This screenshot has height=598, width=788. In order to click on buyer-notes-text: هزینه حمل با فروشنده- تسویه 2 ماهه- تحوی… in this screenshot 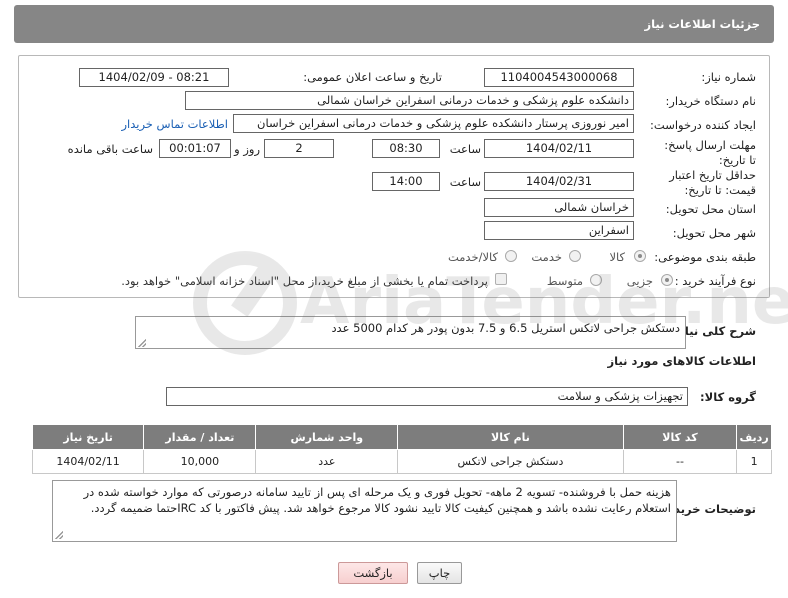, I will do `click(377, 500)`.